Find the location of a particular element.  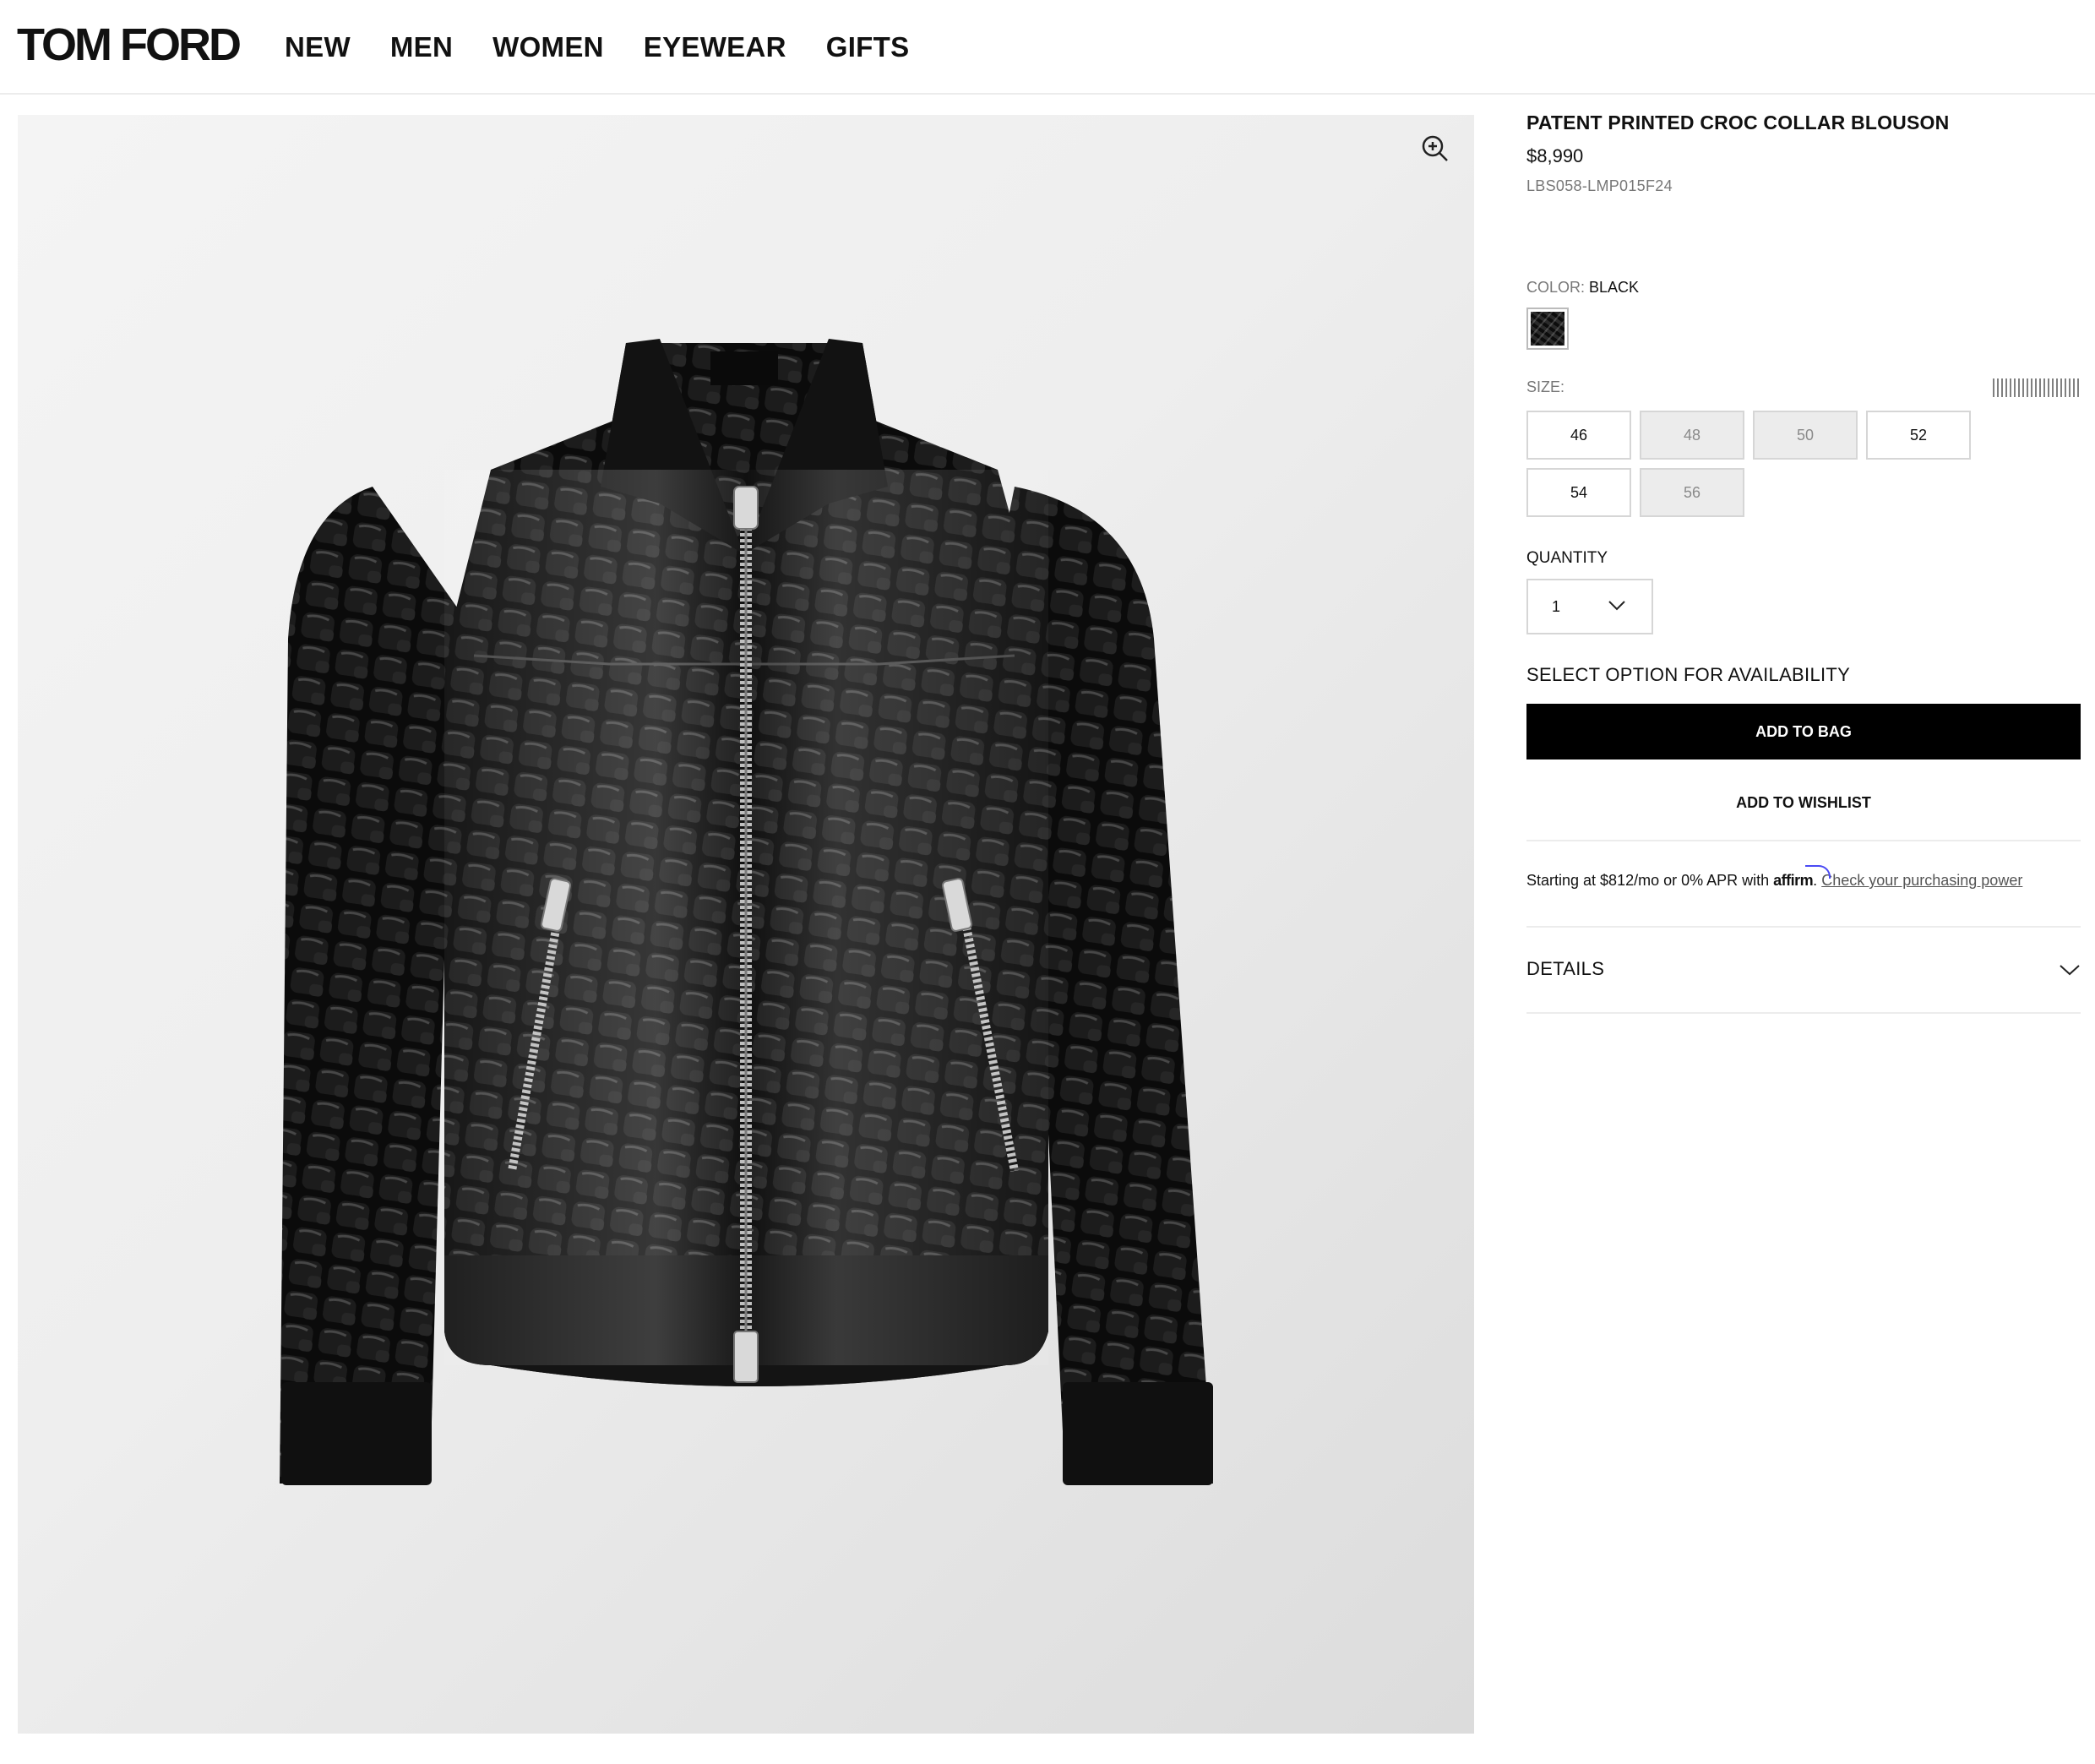

size-option-46: 46 is located at coordinates (1578, 435).